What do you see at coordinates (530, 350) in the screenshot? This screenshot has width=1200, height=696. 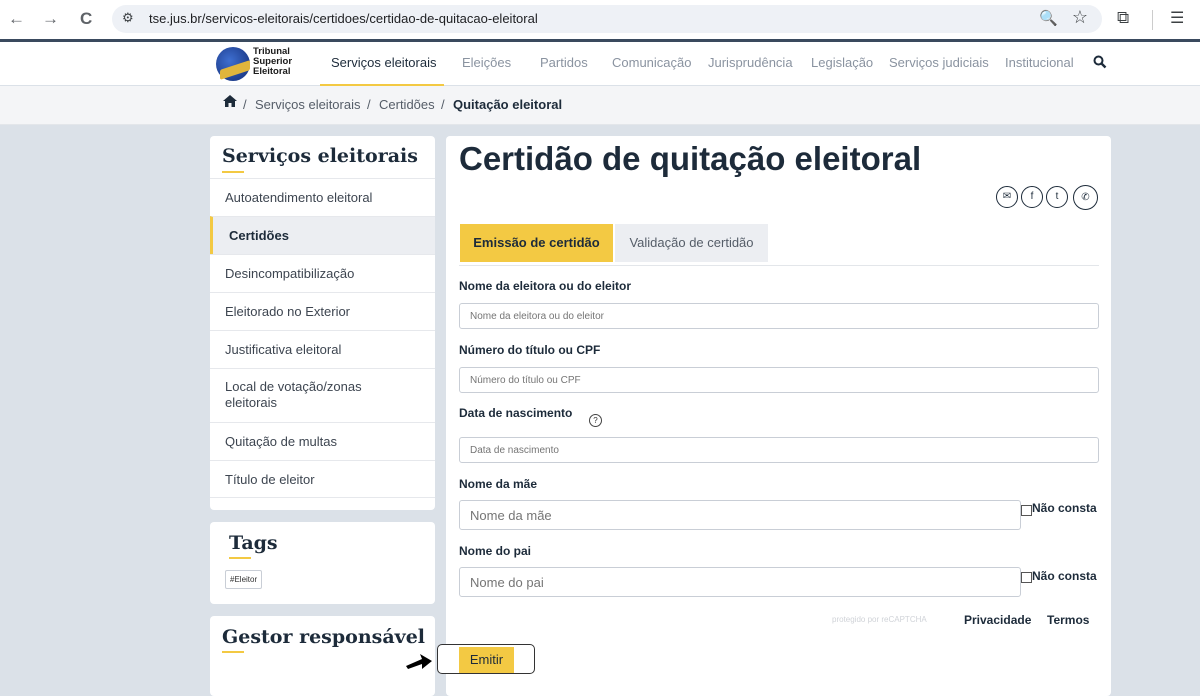 I see `titulo-label: Número do título ou CPF` at bounding box center [530, 350].